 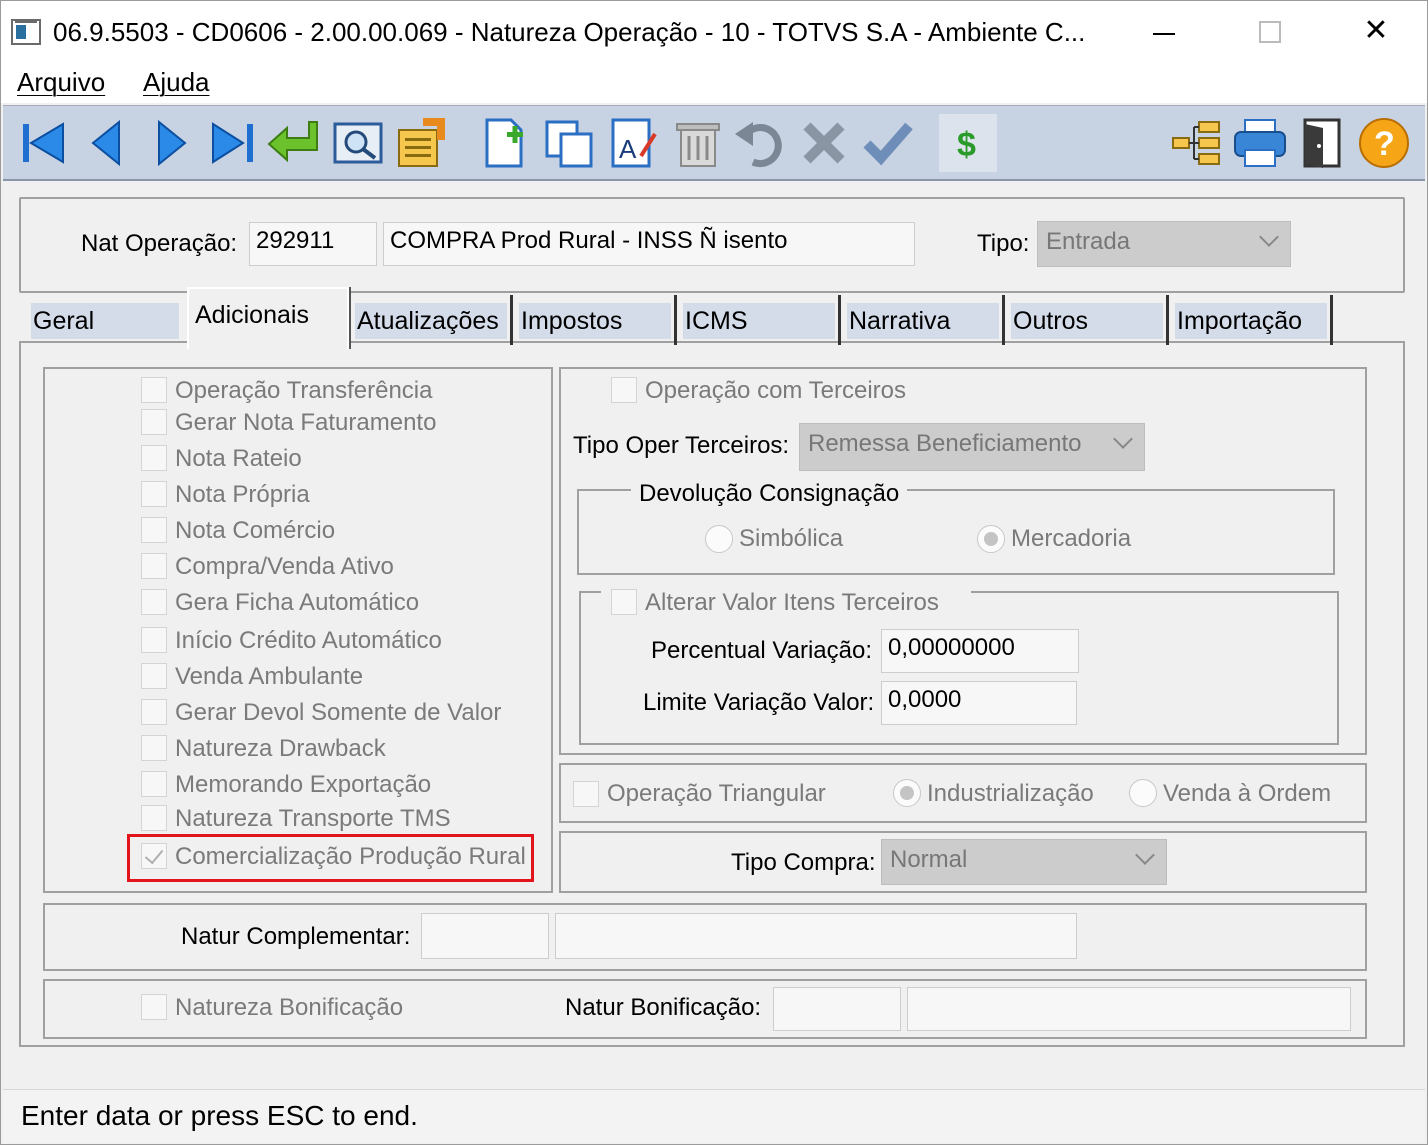 What do you see at coordinates (759, 702) in the screenshot?
I see `limite-variacao-label: Limite Variação Valor:` at bounding box center [759, 702].